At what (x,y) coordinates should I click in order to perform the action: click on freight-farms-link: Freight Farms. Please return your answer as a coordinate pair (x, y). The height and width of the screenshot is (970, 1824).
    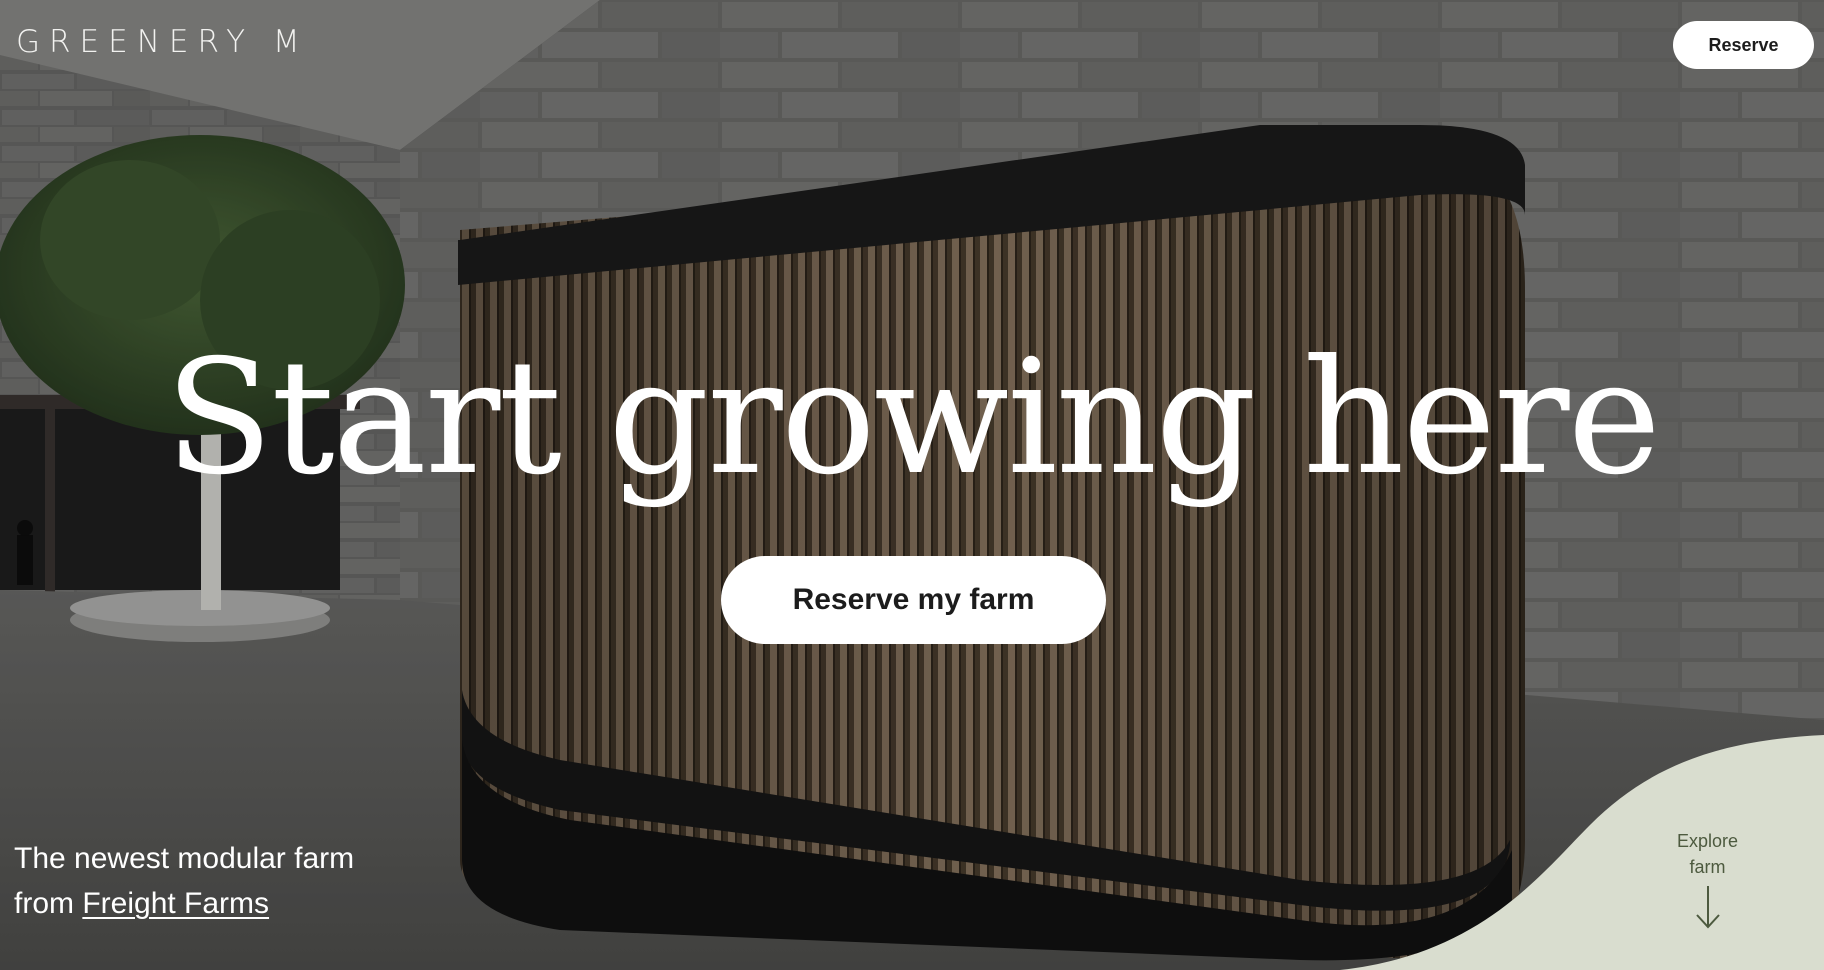
    Looking at the image, I should click on (175, 903).